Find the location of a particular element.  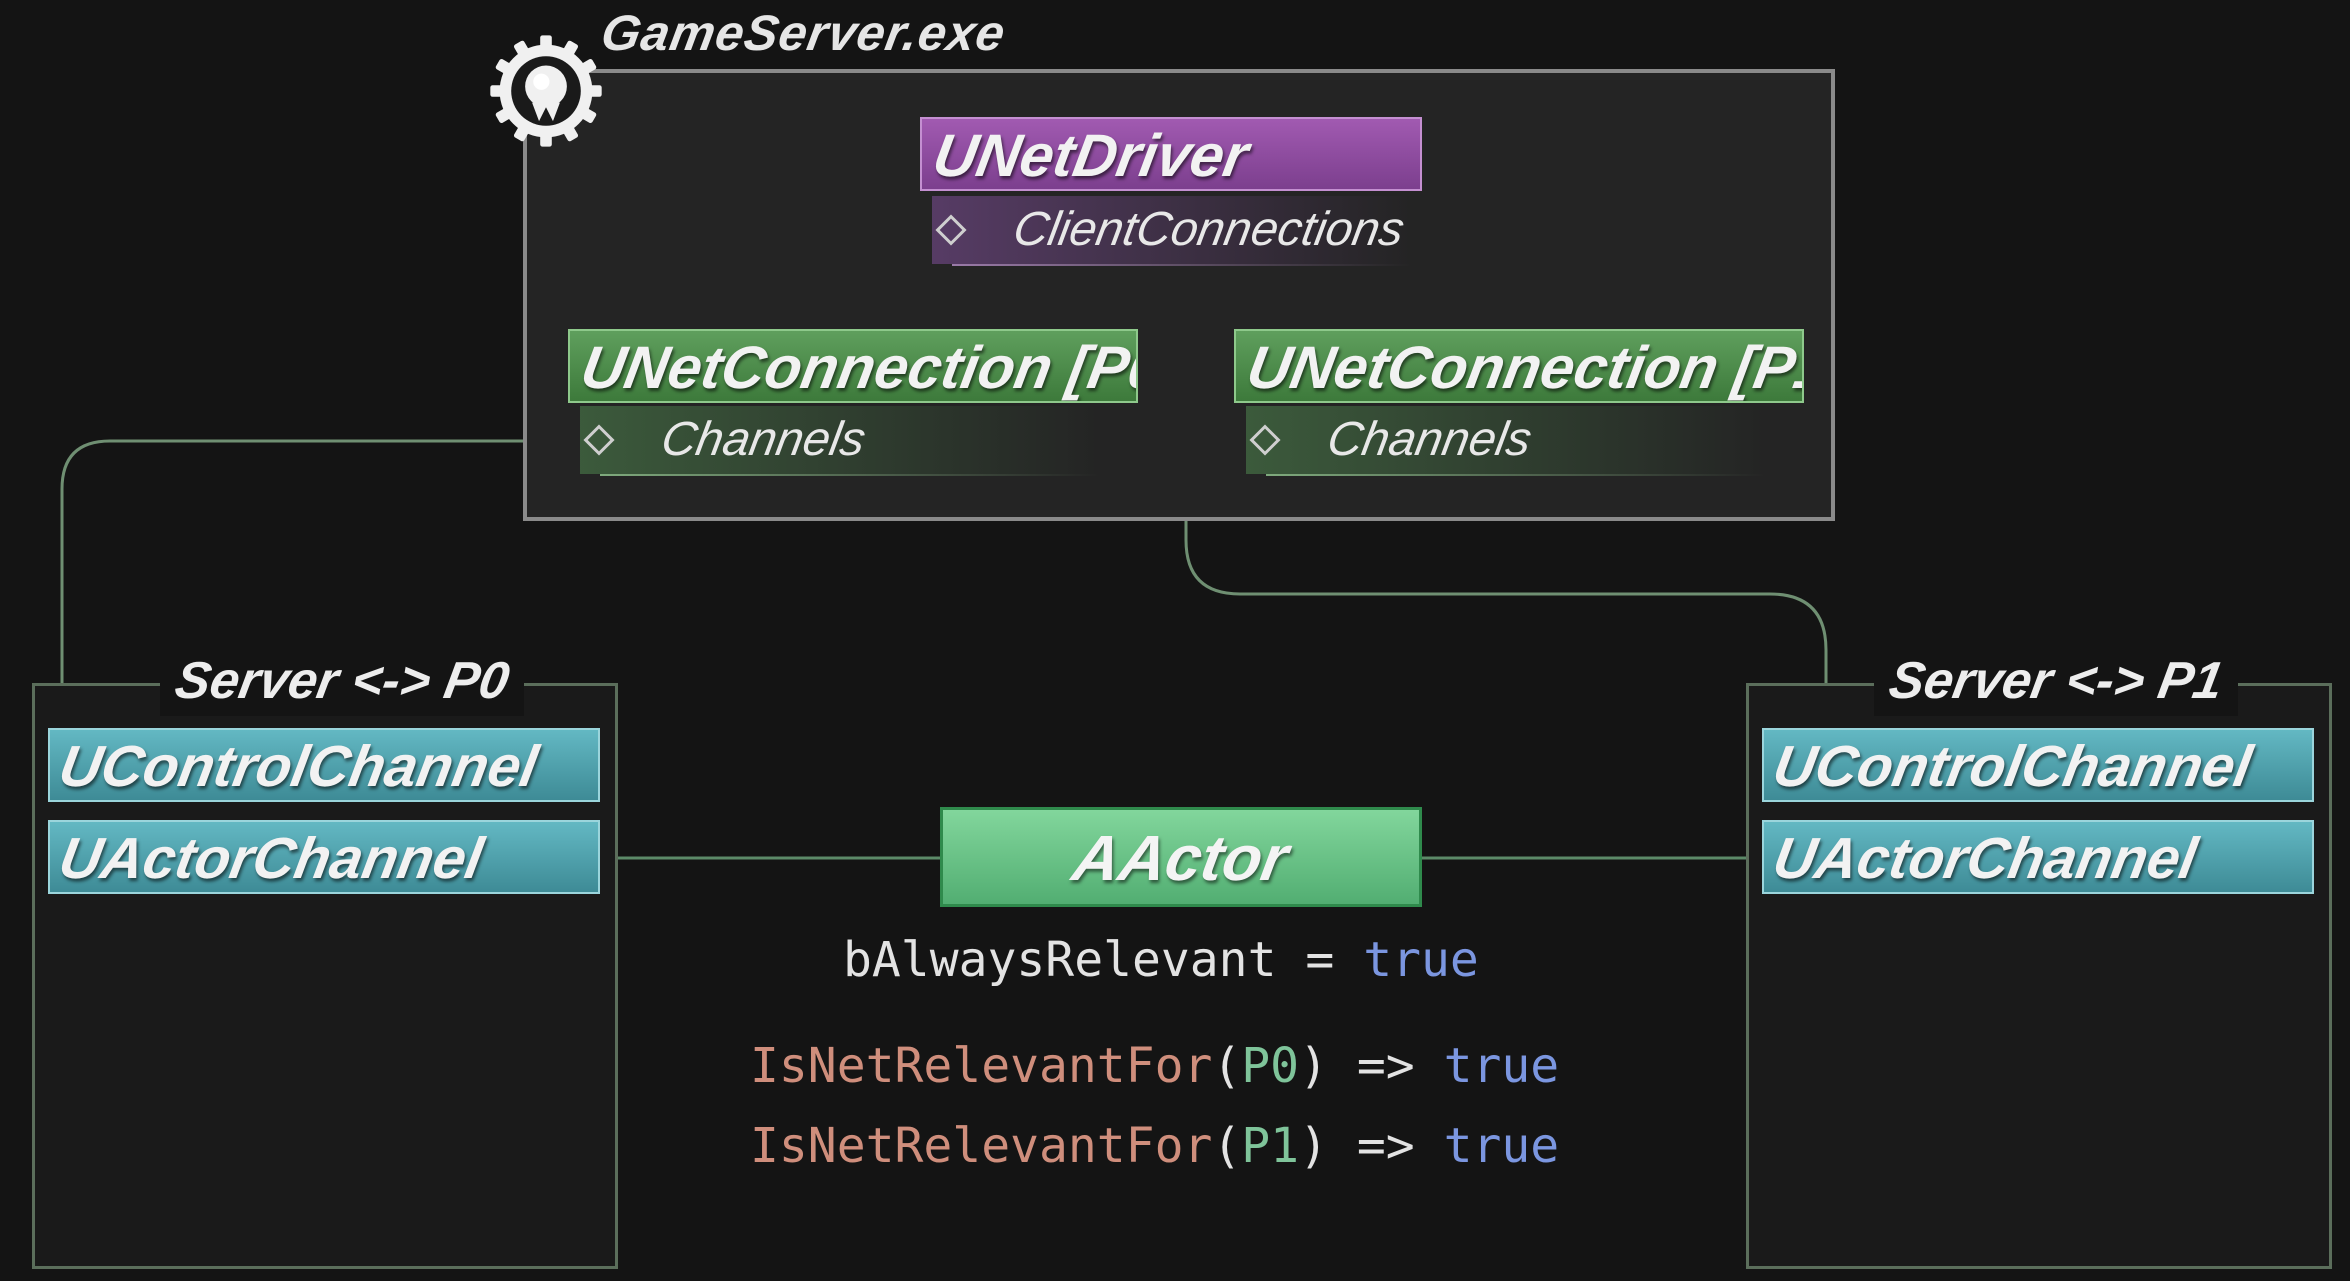

code-variable: bAlwaysRelevant is located at coordinates (1060, 960).